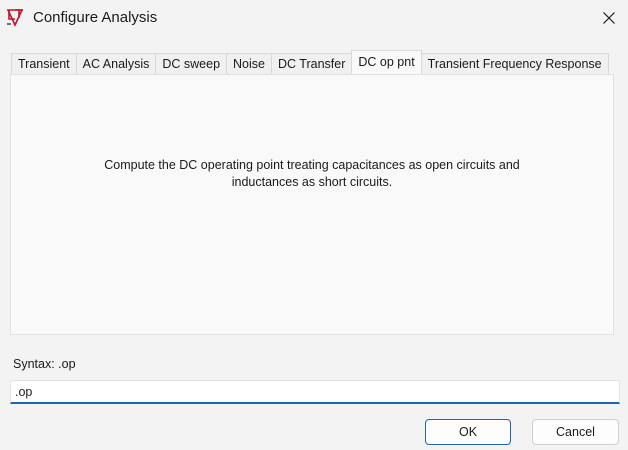  Describe the element at coordinates (43, 64) in the screenshot. I see `tab-transient: Transient` at that location.